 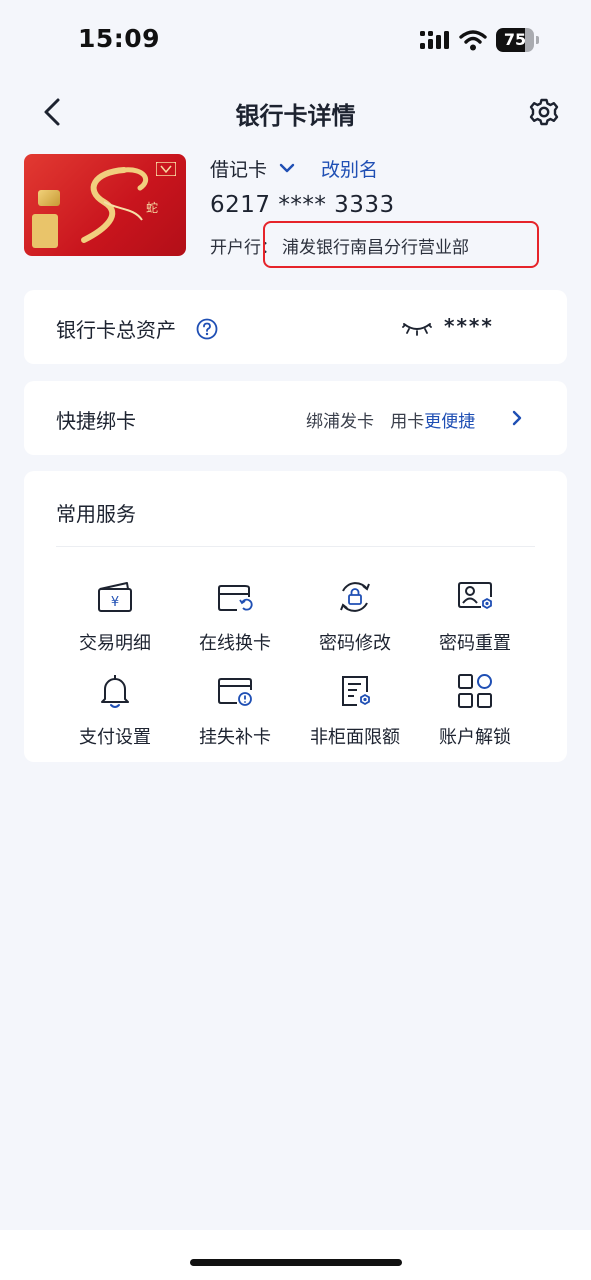 What do you see at coordinates (295, 546) in the screenshot?
I see `divider` at bounding box center [295, 546].